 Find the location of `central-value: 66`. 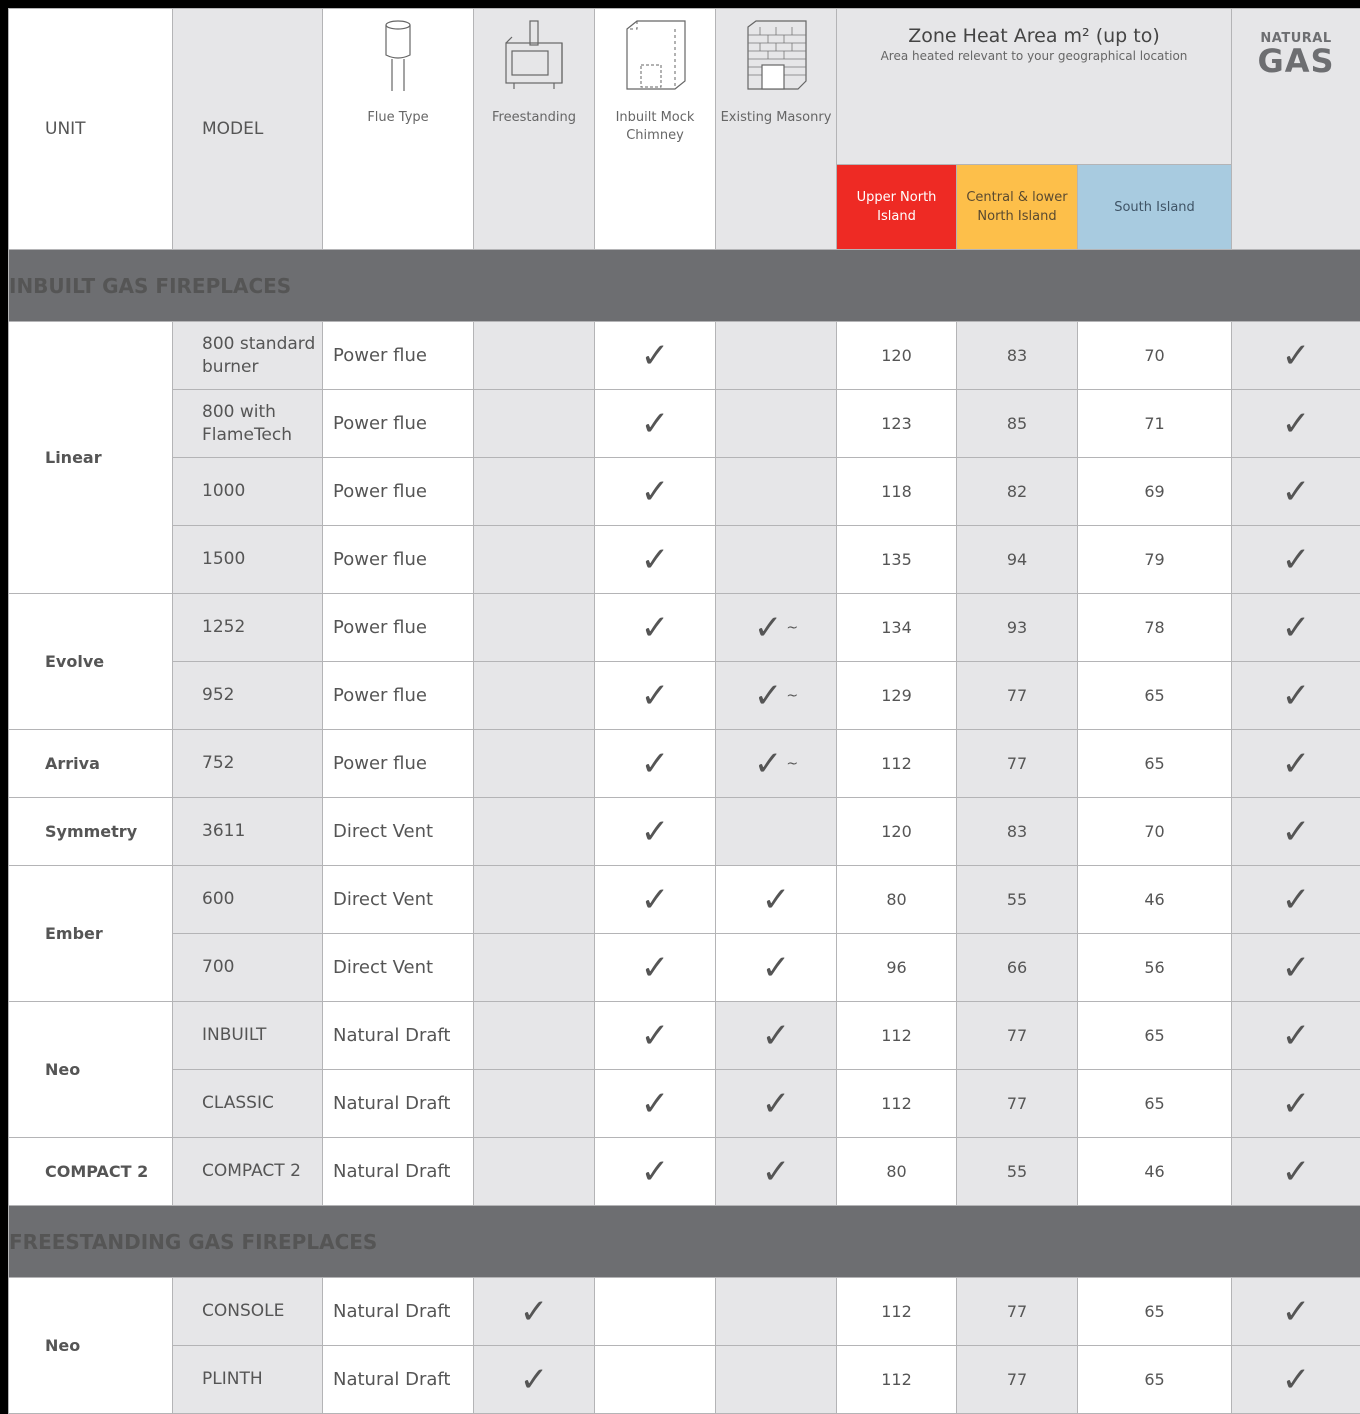

central-value: 66 is located at coordinates (1017, 968).